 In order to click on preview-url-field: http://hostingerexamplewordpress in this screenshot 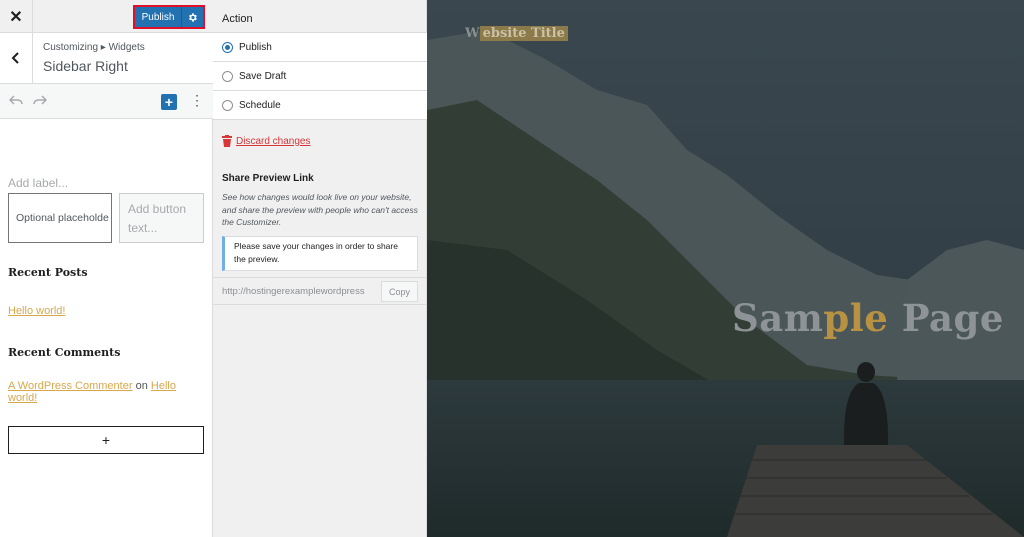, I will do `click(302, 291)`.